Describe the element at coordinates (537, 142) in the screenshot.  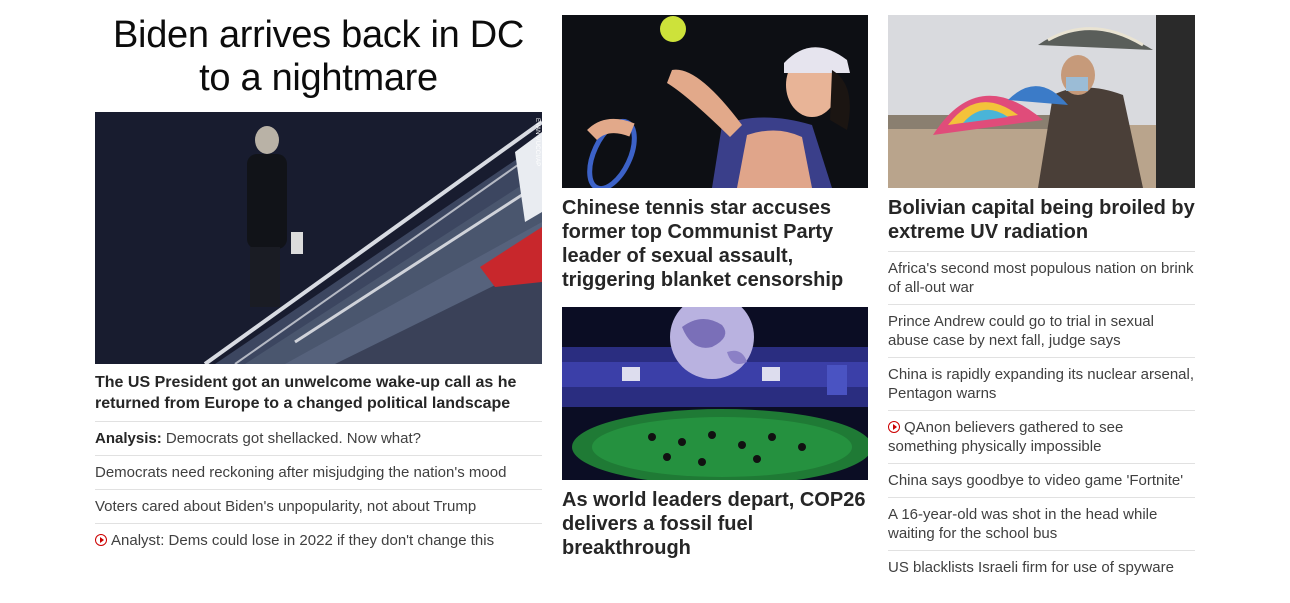
I see `image-credit: EVAN VUCCI/AP` at that location.